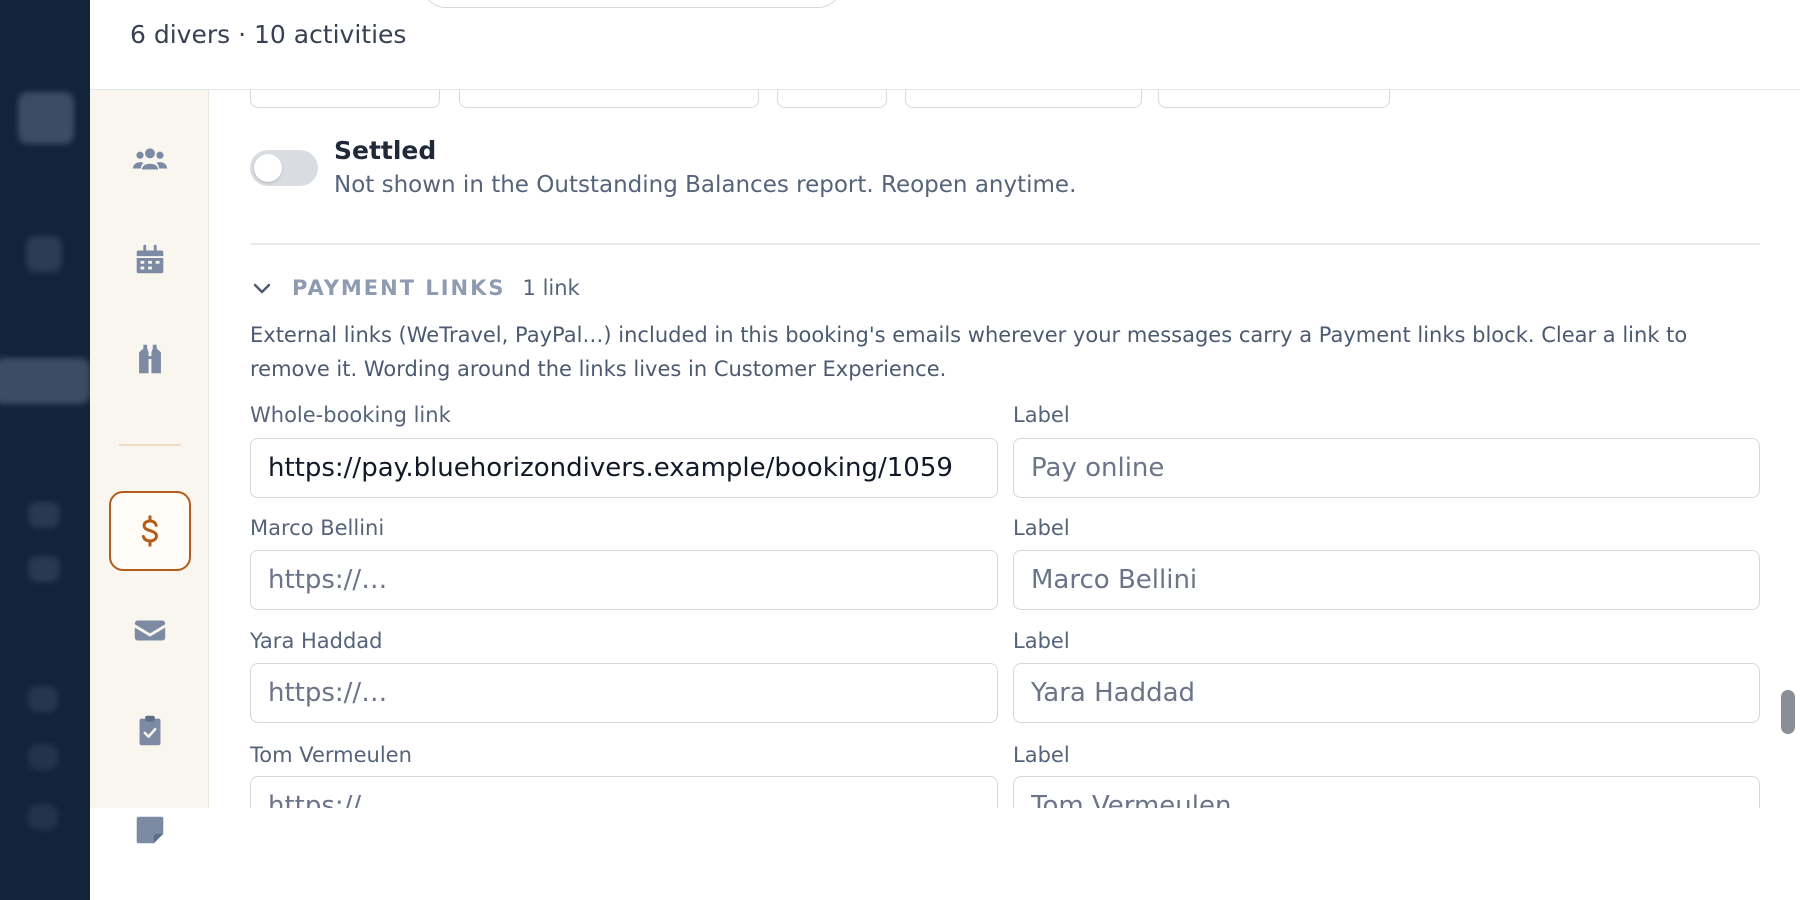  What do you see at coordinates (385, 150) in the screenshot?
I see `settled-title: Settled` at bounding box center [385, 150].